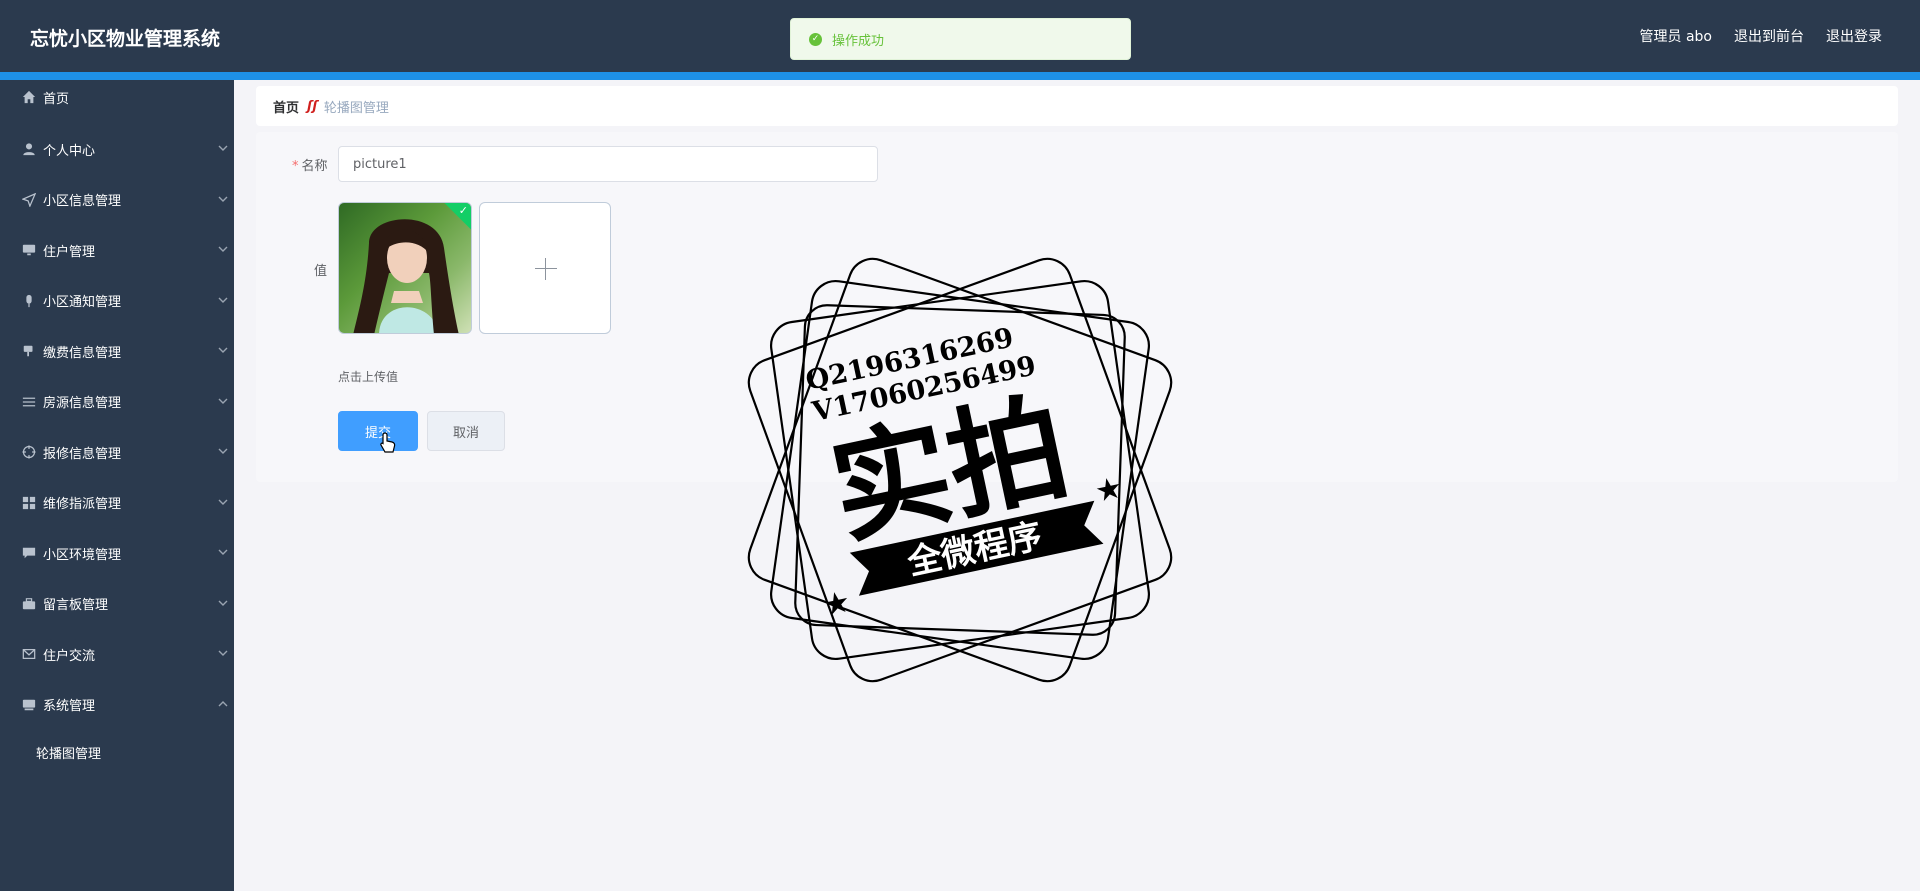  What do you see at coordinates (29, 402) in the screenshot?
I see `list-icon` at bounding box center [29, 402].